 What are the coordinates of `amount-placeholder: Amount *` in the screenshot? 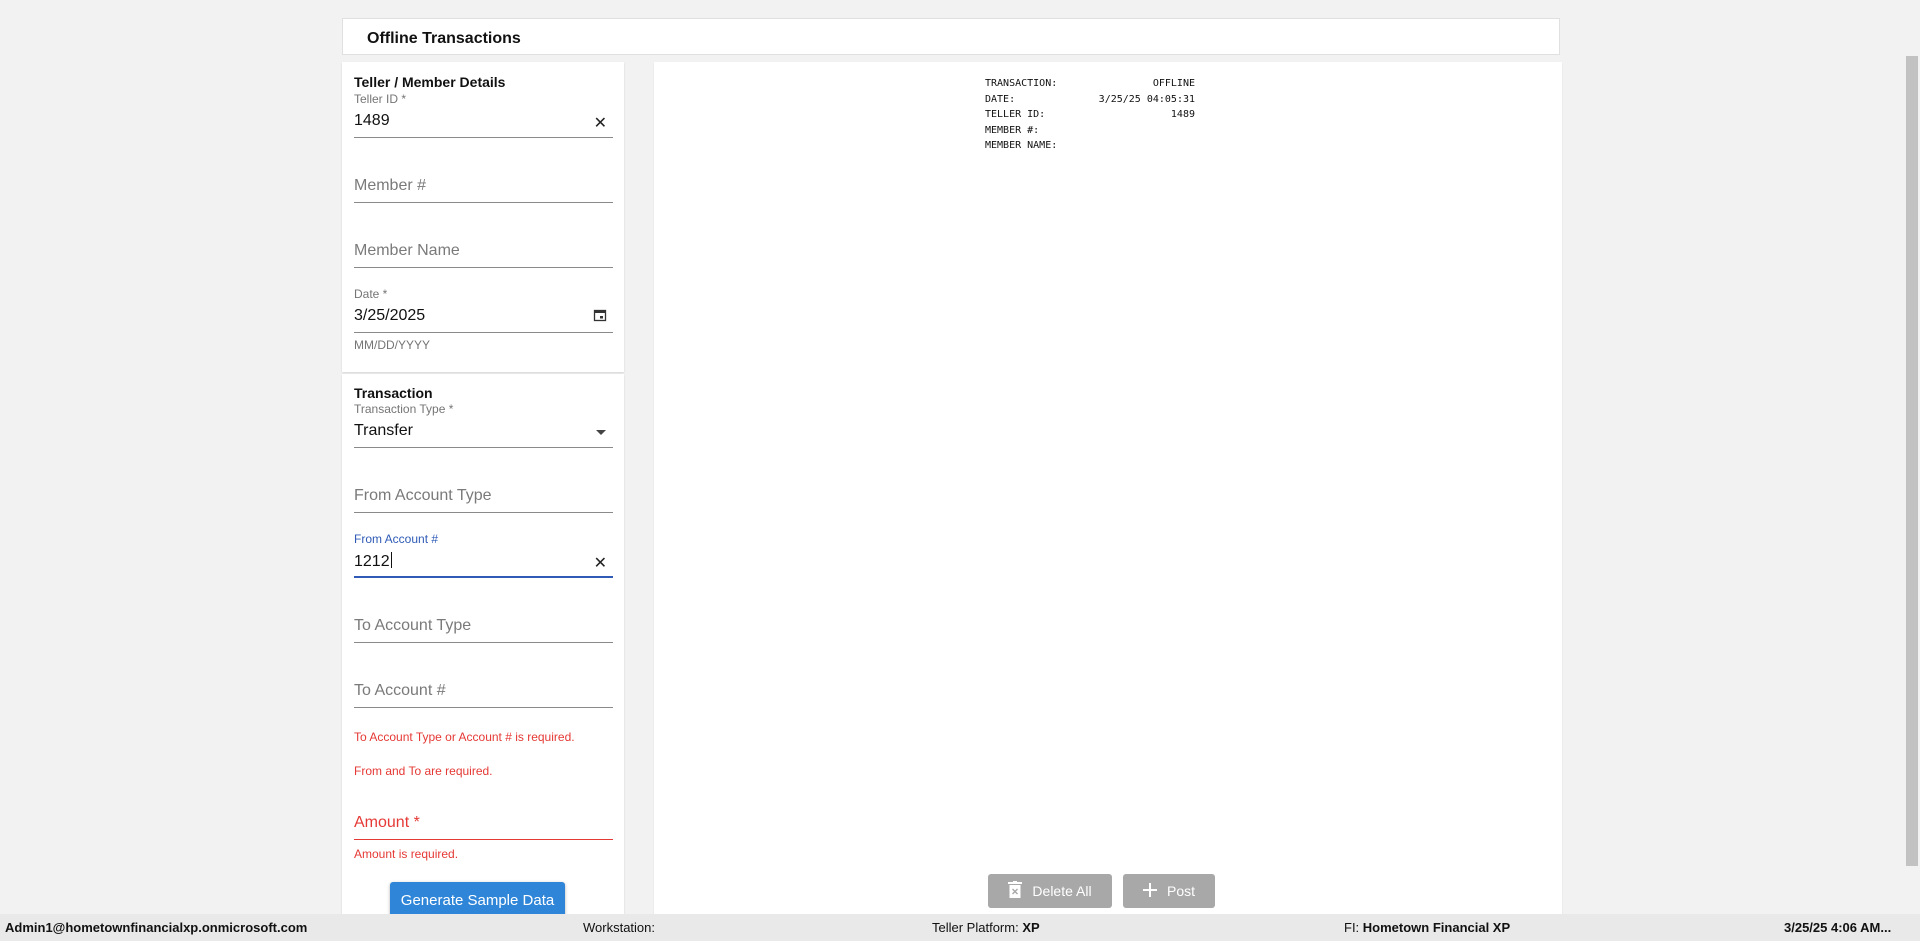 It's located at (387, 822).